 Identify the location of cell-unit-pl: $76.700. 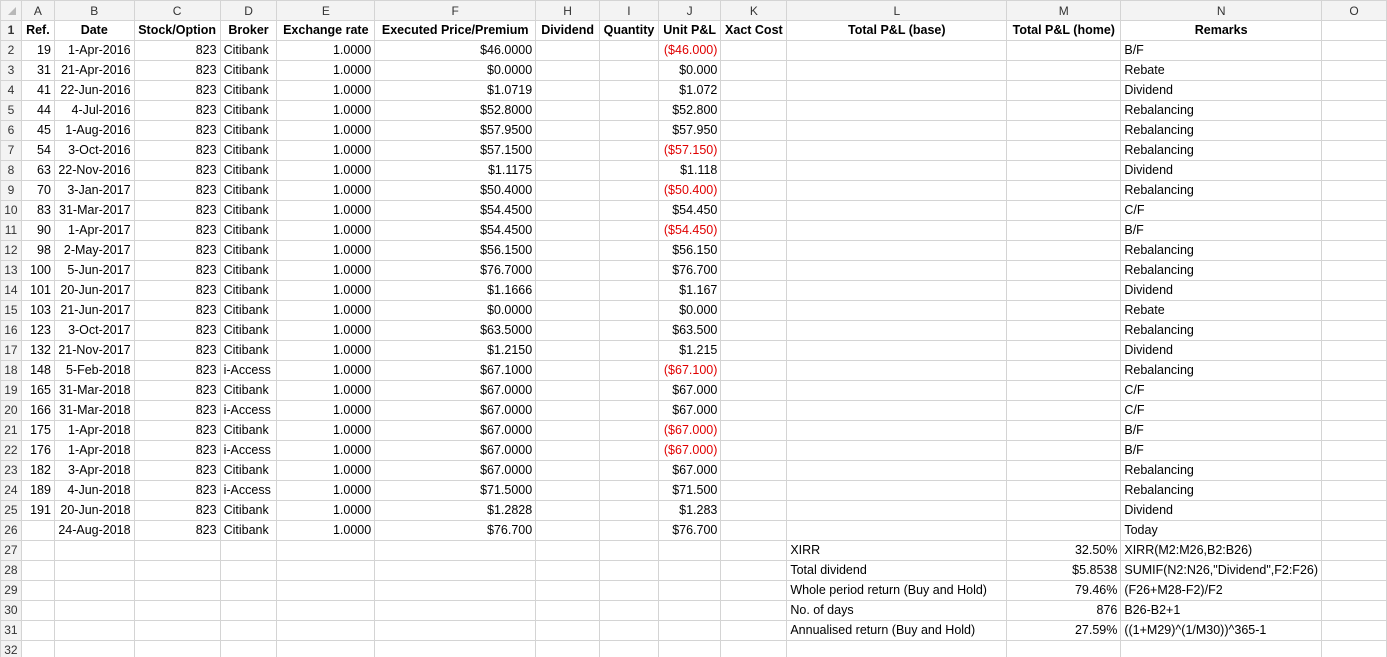
(689, 270).